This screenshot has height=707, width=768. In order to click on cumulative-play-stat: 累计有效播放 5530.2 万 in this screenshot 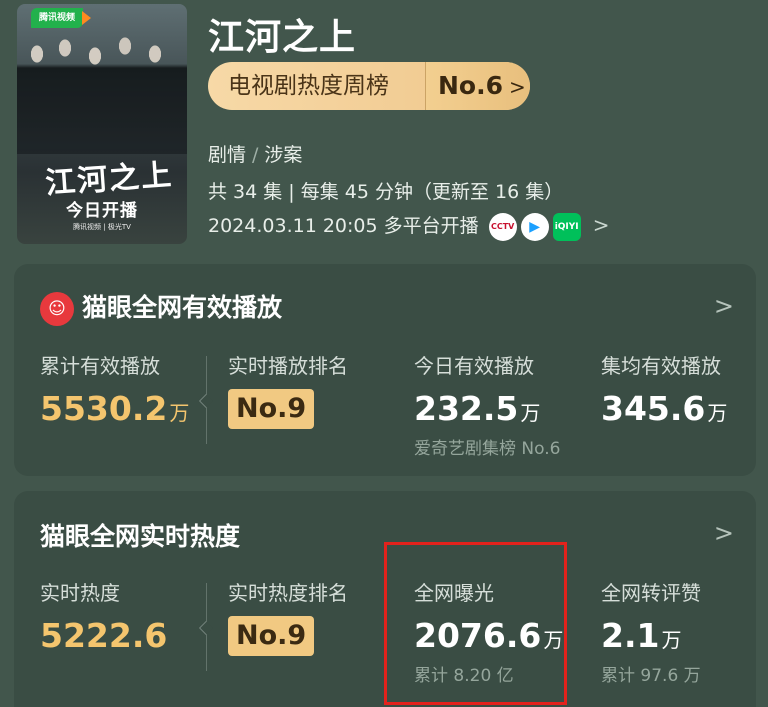, I will do `click(114, 389)`.